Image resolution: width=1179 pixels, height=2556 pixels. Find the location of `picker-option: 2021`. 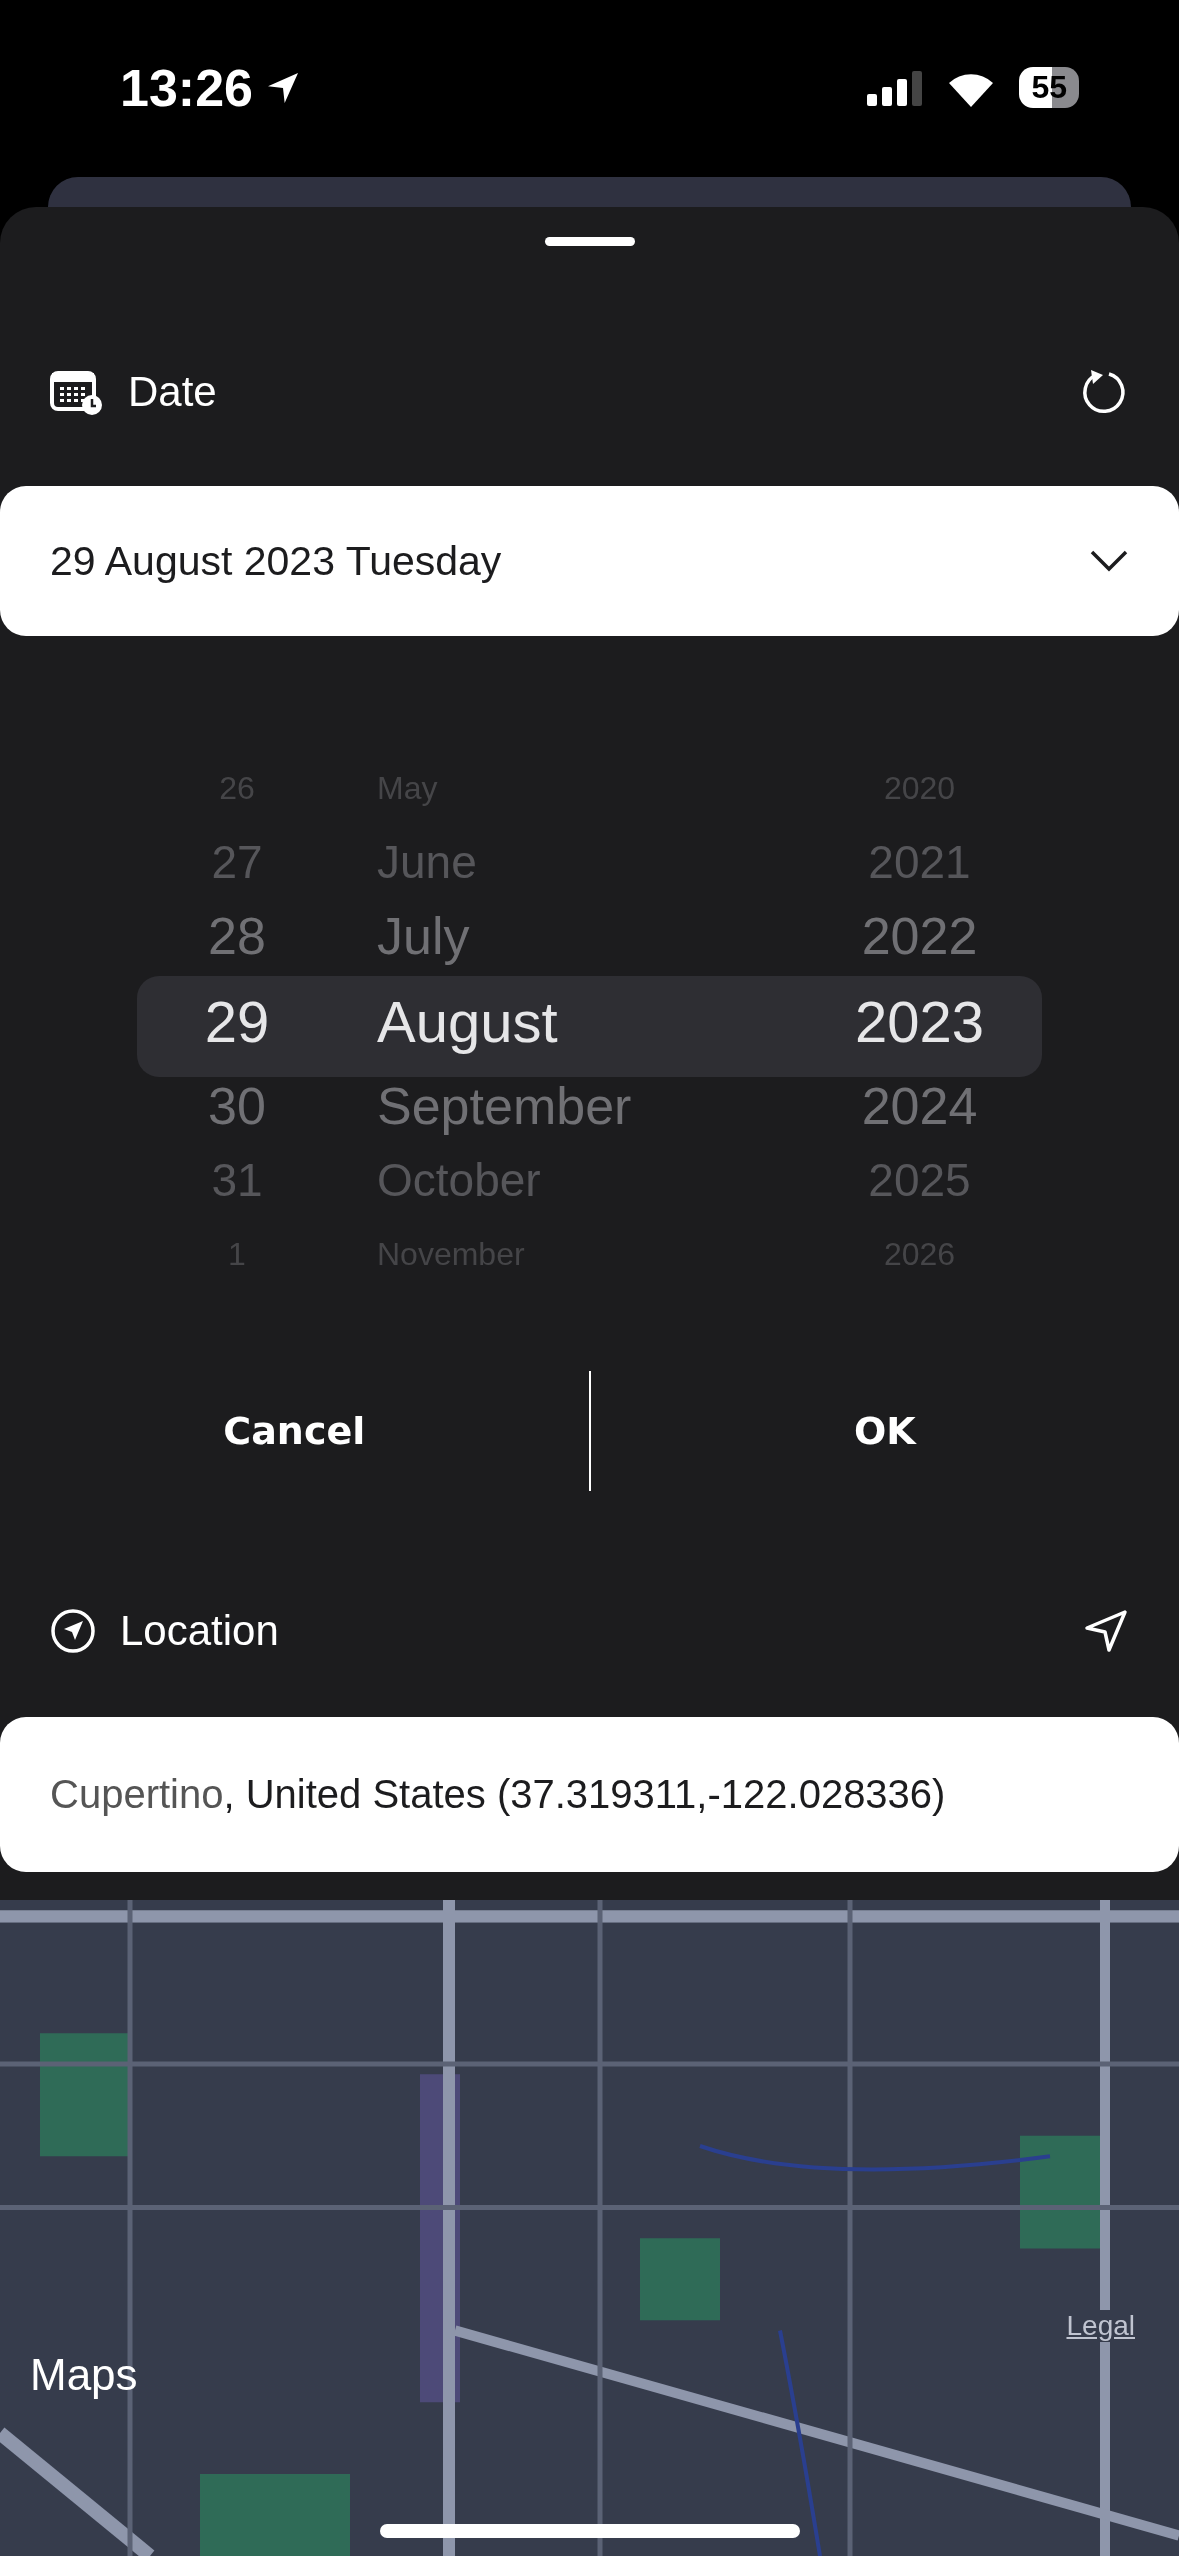

picker-option: 2021 is located at coordinates (919, 862).